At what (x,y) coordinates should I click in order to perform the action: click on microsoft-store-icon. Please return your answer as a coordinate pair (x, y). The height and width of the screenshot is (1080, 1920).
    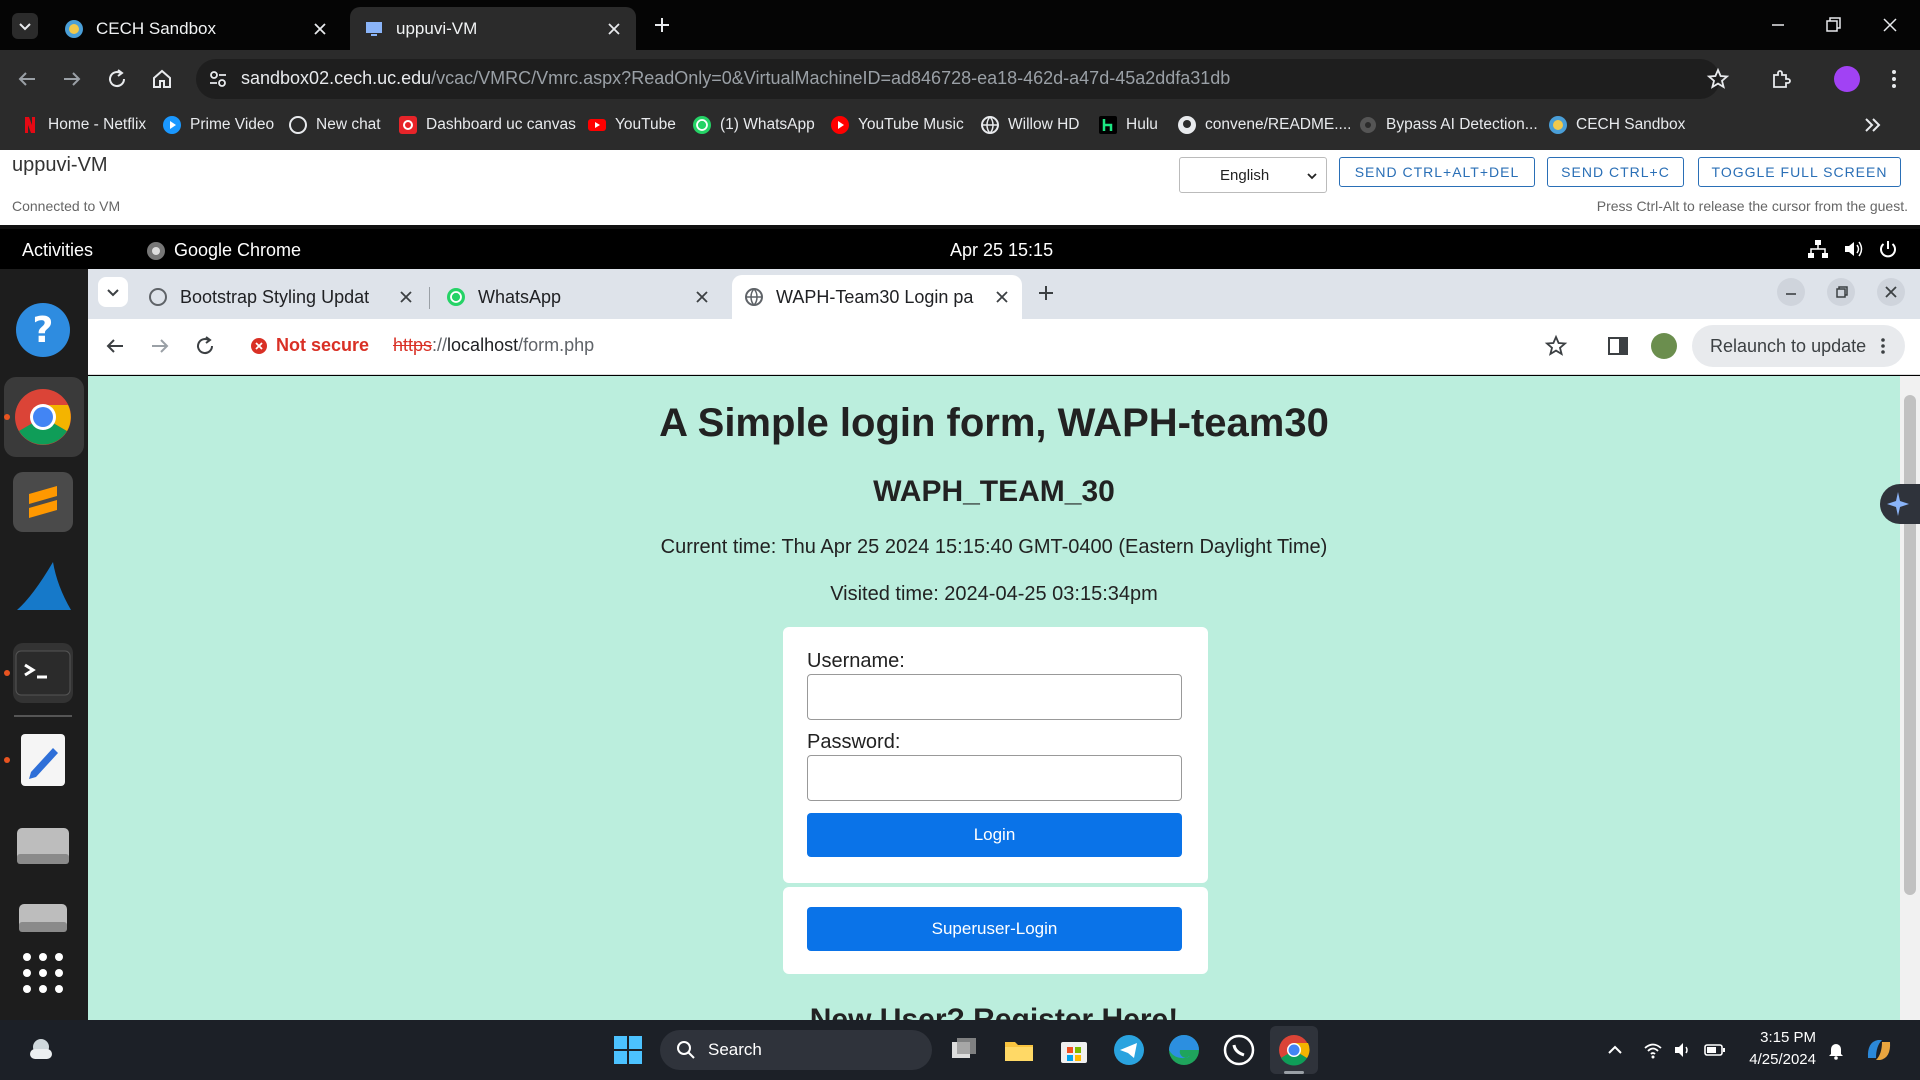
    Looking at the image, I should click on (1074, 1050).